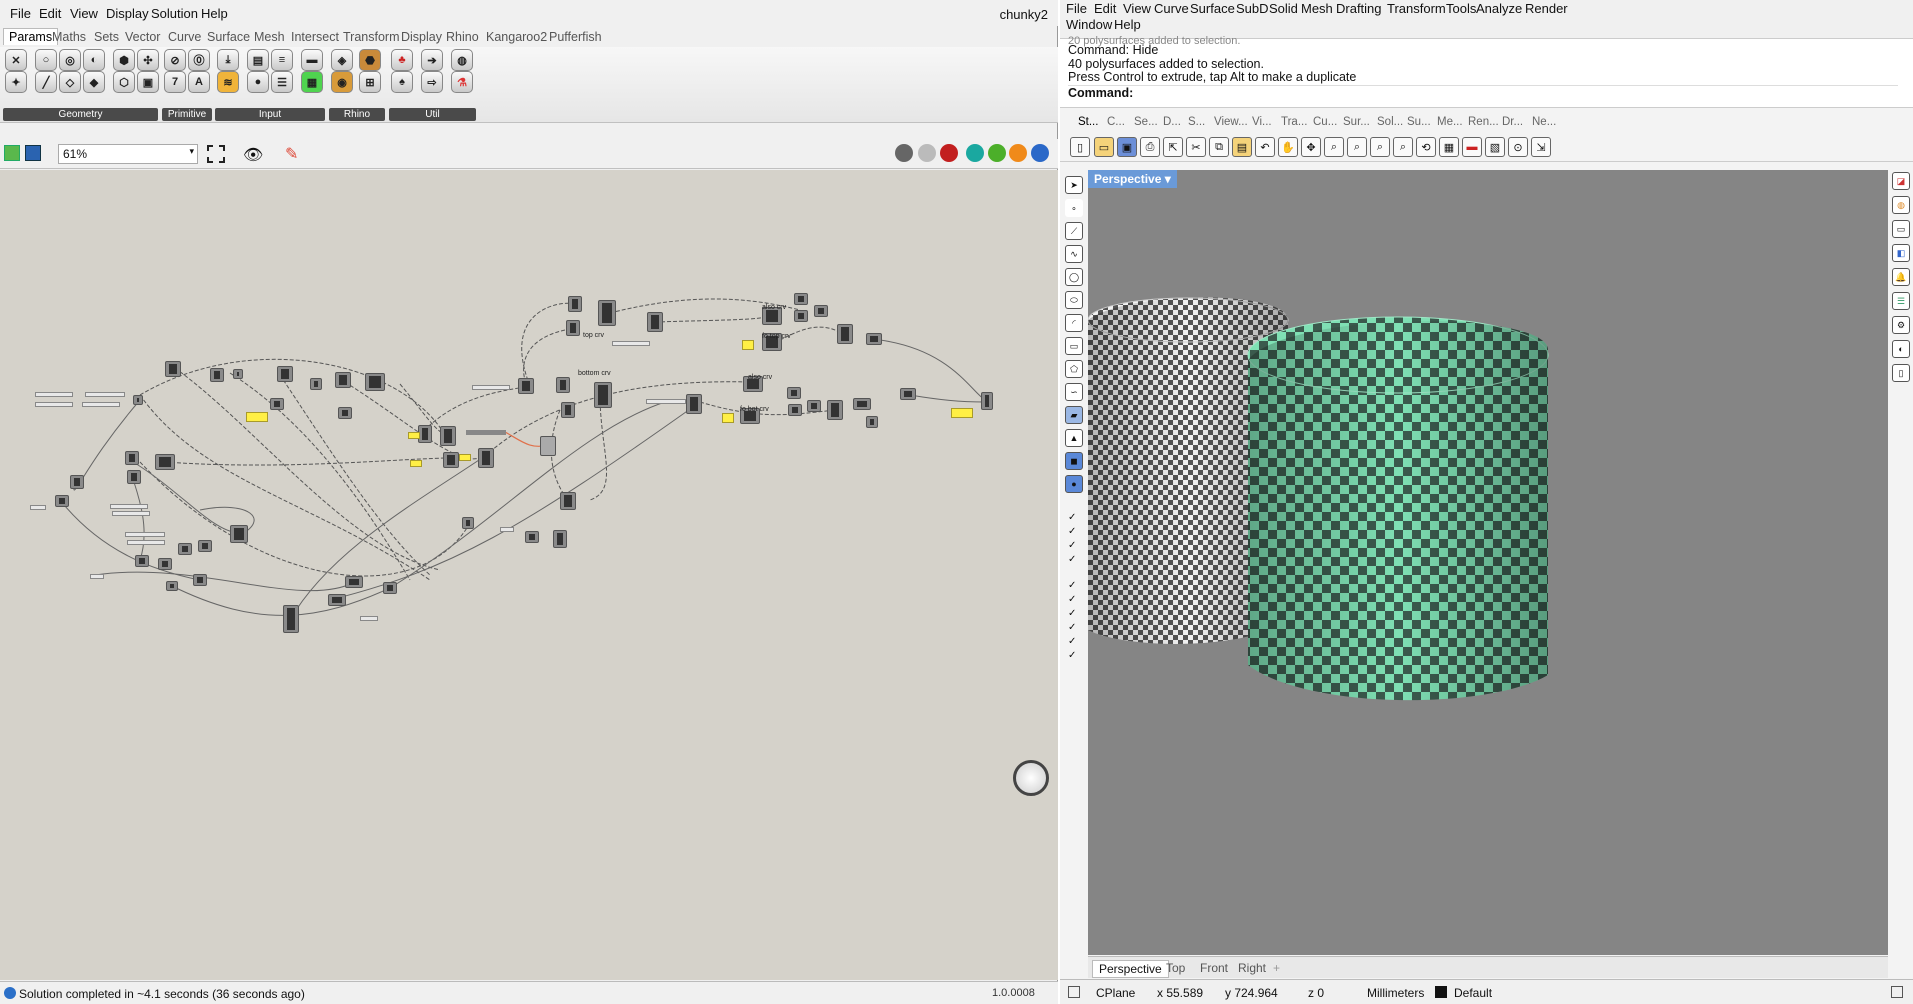 The width and height of the screenshot is (1913, 1004). What do you see at coordinates (1074, 438) in the screenshot?
I see `extrude-tool-icon: ▲` at bounding box center [1074, 438].